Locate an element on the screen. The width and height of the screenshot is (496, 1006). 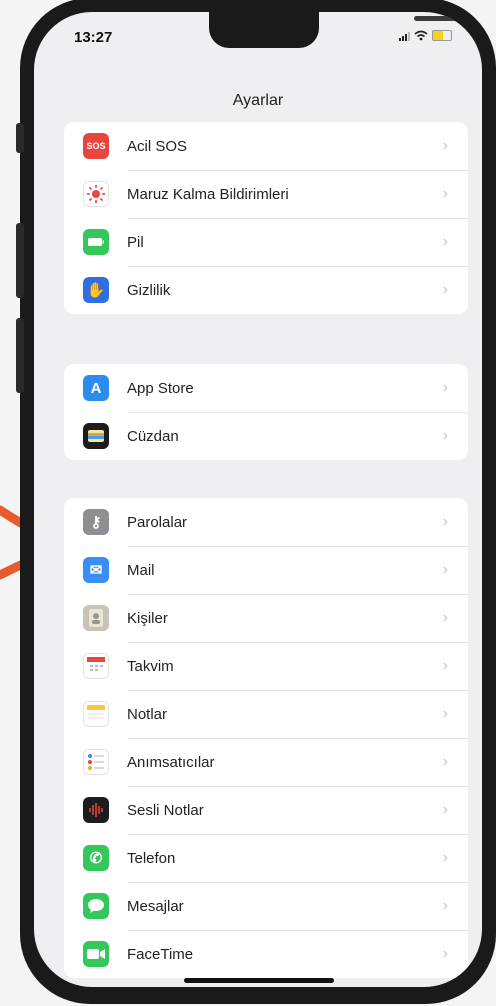
settings-row-facetime: FaceTime › is located at coordinates (266, 954).